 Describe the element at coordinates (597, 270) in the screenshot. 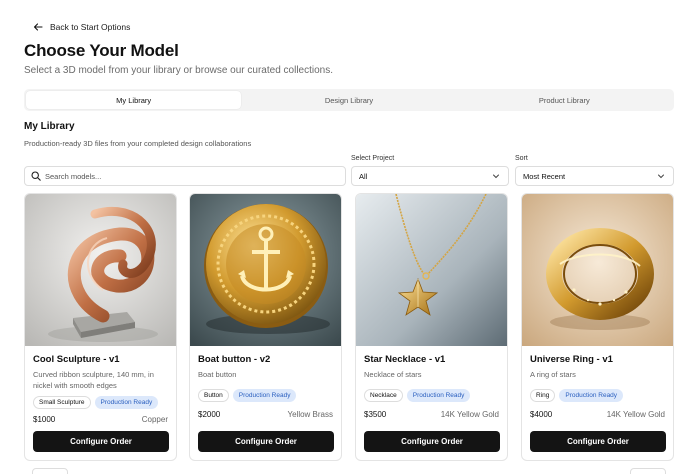

I see `gold-ring-image` at that location.